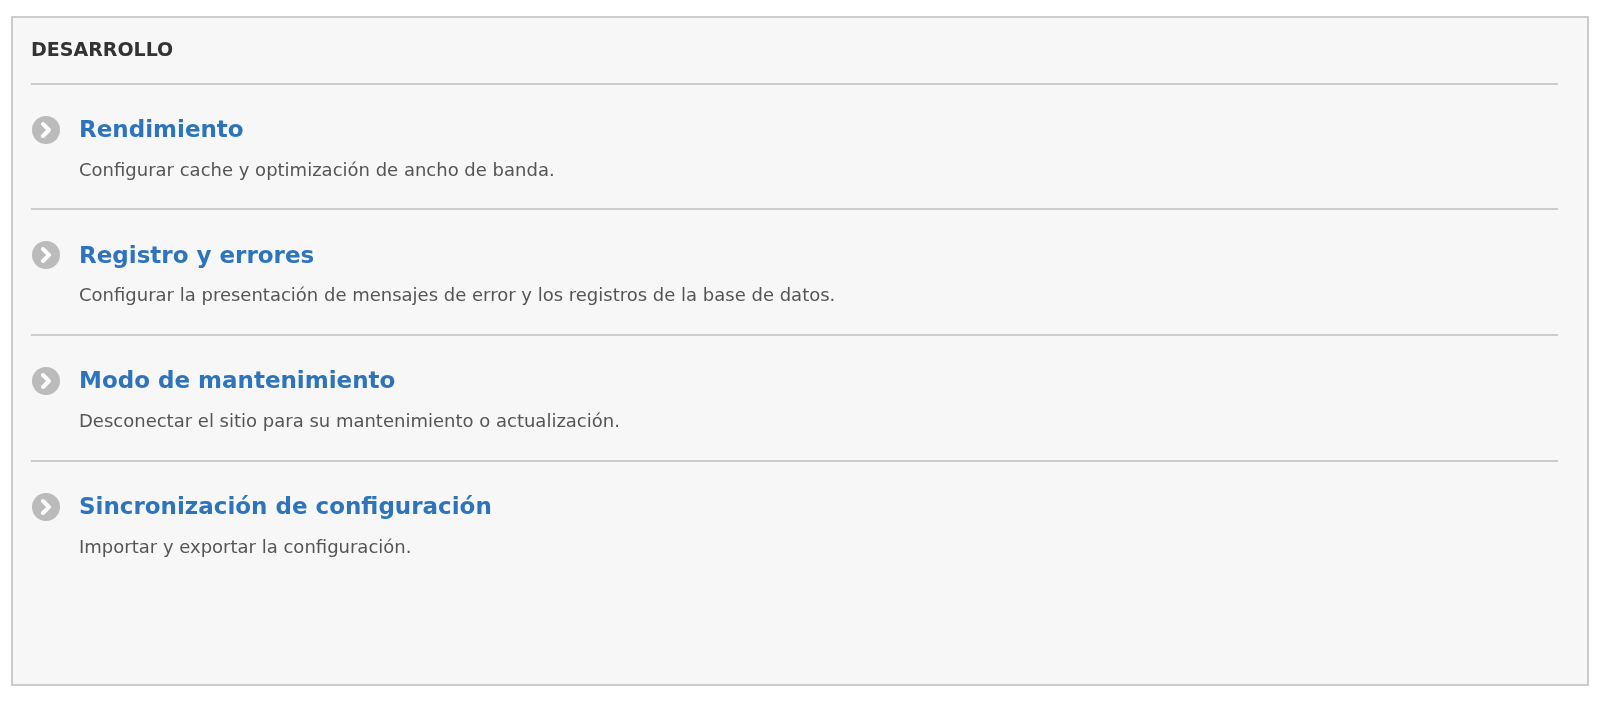 This screenshot has height=702, width=1600. Describe the element at coordinates (285, 506) in the screenshot. I see `item-link: Sincronización de configuración` at that location.